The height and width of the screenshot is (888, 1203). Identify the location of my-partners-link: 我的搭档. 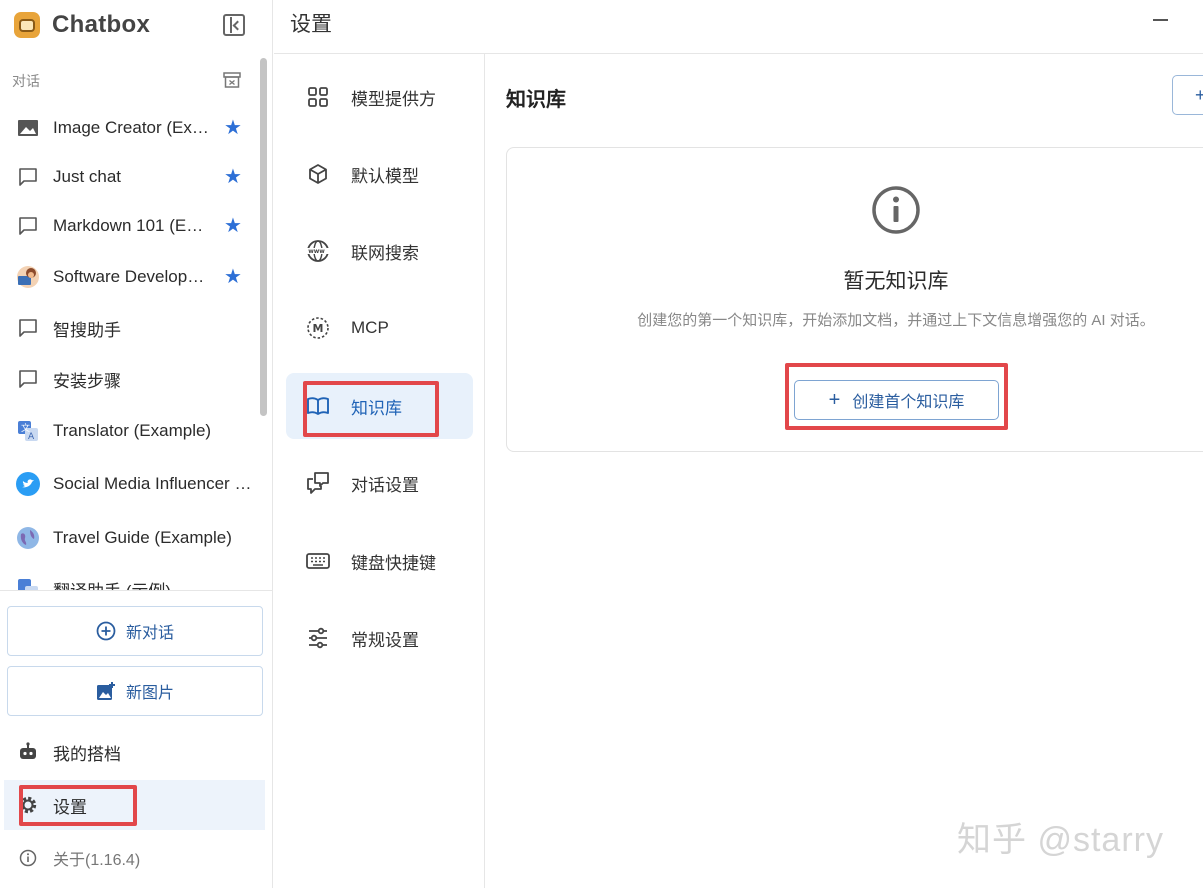
(132, 752).